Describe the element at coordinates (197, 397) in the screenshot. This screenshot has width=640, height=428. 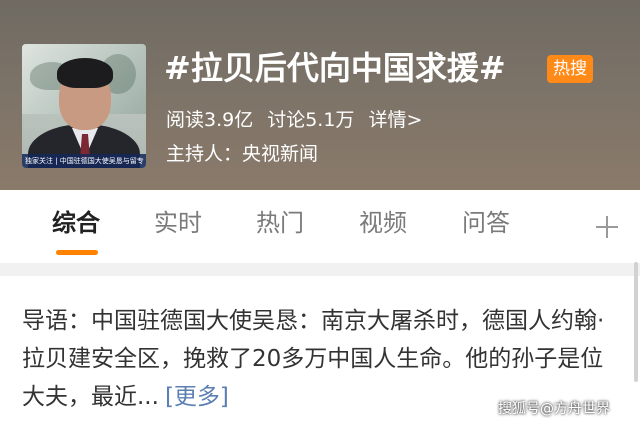
I see `more-link: [更多]` at that location.